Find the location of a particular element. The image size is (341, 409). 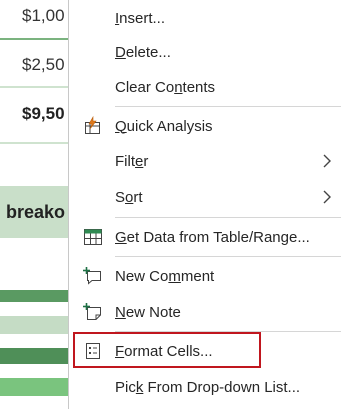

menu-item-label: Filter is located at coordinates (132, 161).